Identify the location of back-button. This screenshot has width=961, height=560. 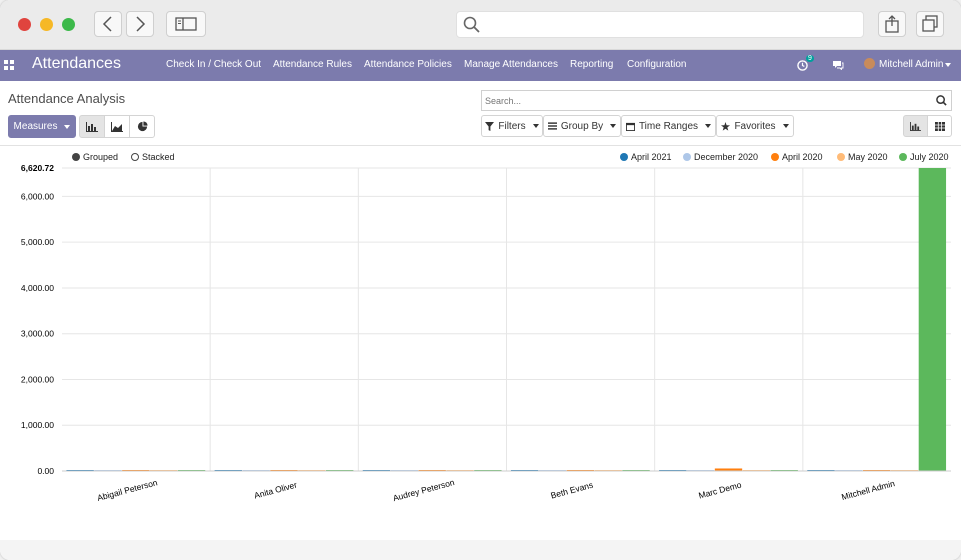
(108, 24).